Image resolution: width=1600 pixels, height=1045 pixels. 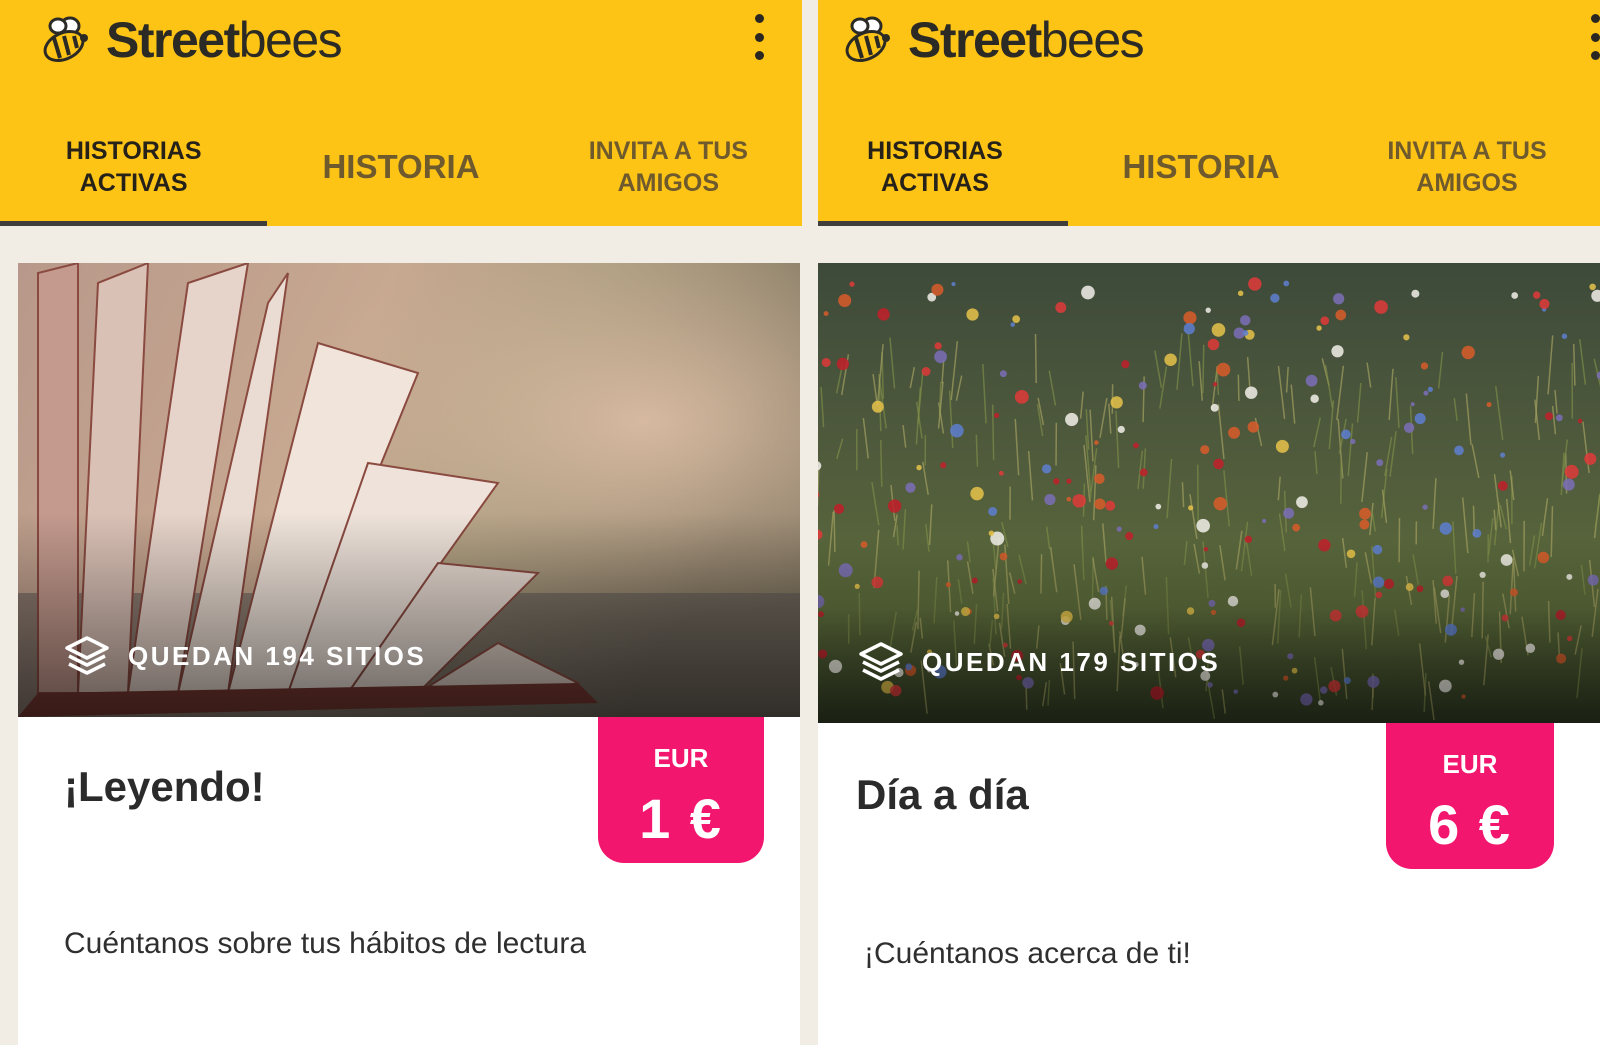 I want to click on price-badge: EUR 6 €, so click(x=1470, y=796).